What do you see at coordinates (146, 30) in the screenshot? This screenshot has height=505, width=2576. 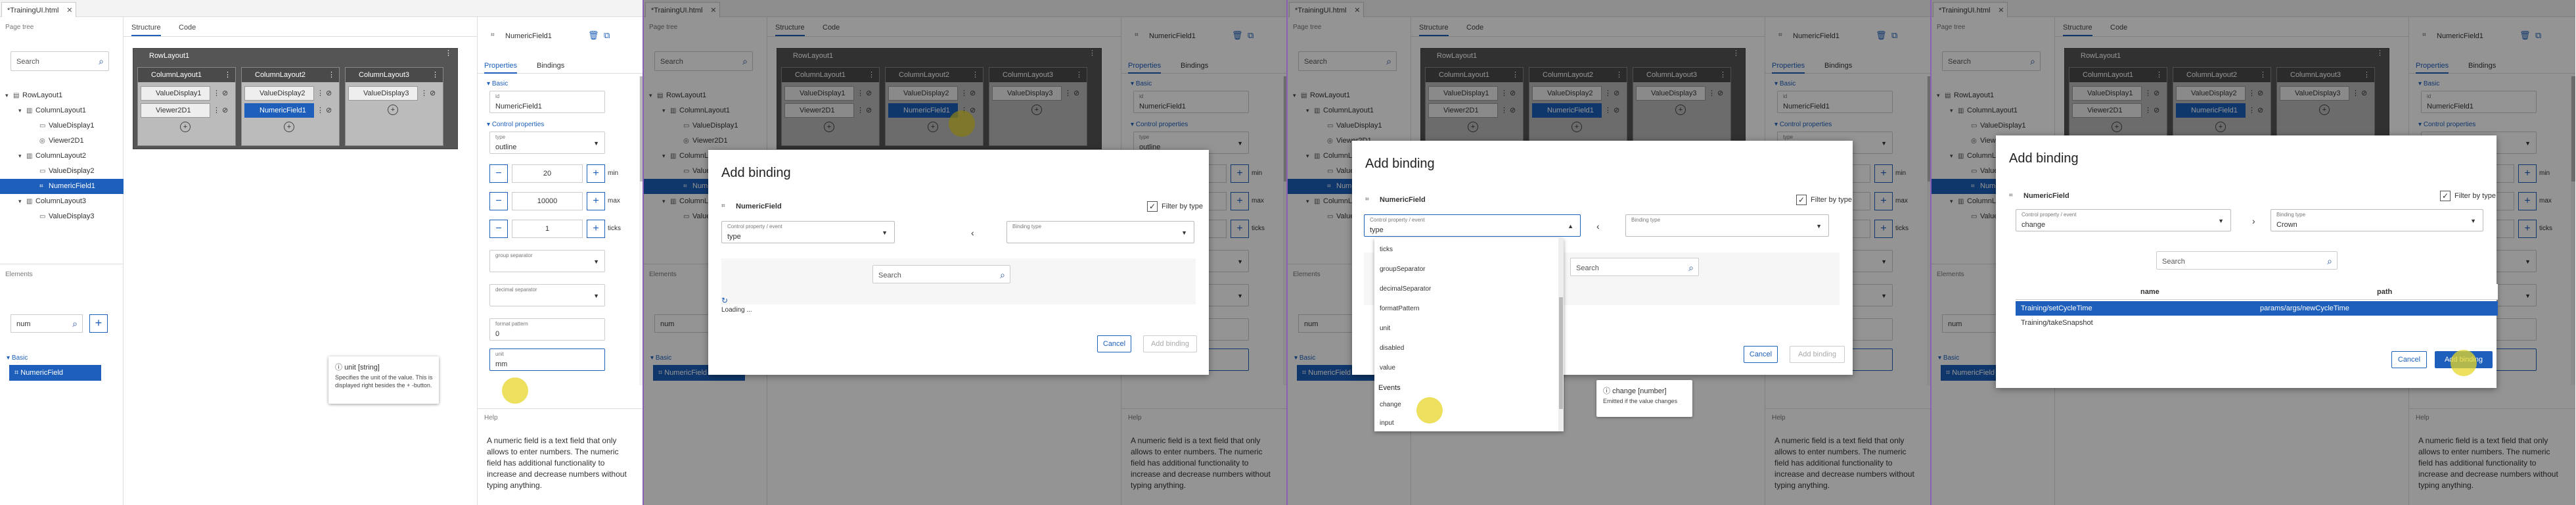 I see `tab-structure: Structure` at bounding box center [146, 30].